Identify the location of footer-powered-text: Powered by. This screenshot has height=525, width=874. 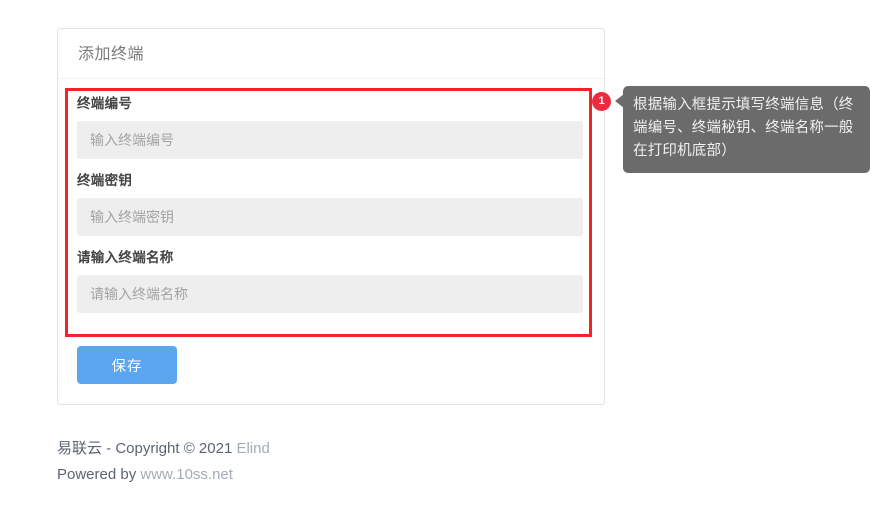
(99, 474).